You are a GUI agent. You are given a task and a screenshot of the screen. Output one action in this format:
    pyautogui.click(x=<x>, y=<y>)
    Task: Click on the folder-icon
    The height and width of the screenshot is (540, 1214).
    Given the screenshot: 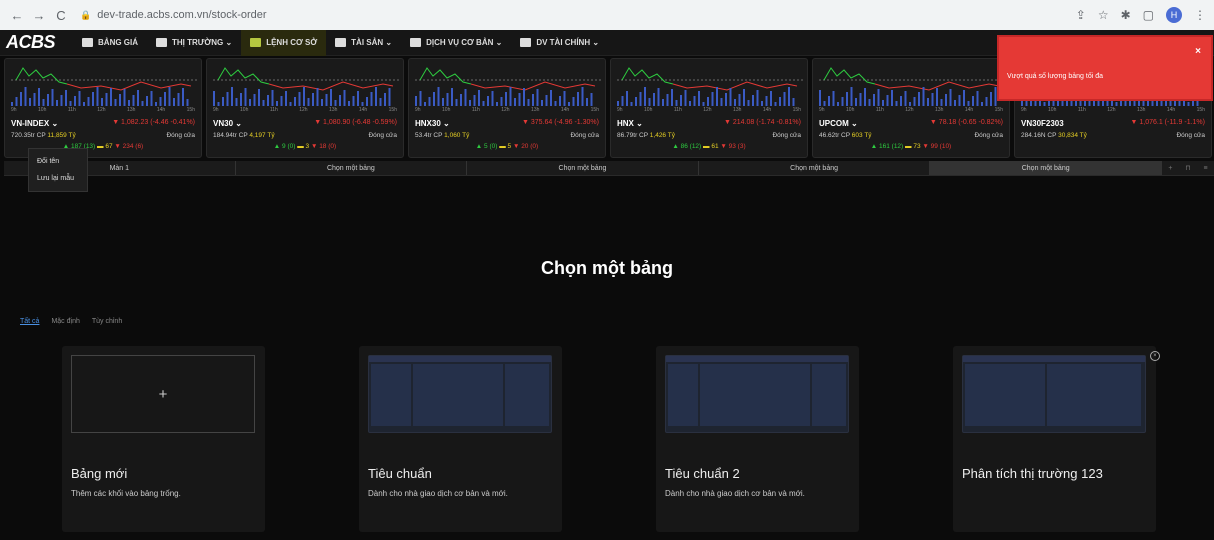 What is the action you would take?
    pyautogui.click(x=341, y=42)
    